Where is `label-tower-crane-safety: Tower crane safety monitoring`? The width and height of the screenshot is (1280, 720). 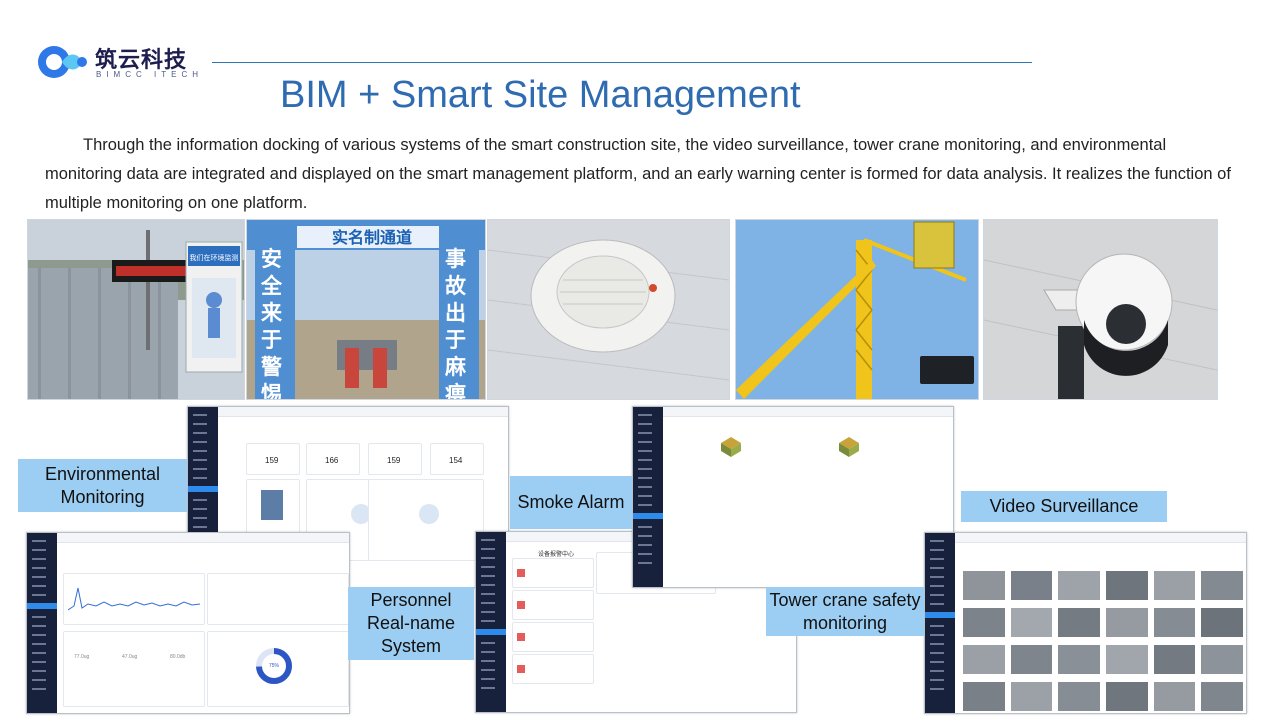 label-tower-crane-safety: Tower crane safety monitoring is located at coordinates (845, 611).